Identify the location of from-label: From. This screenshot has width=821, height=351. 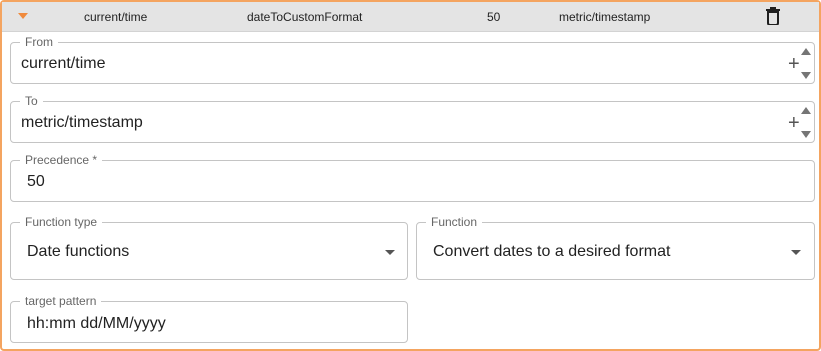
(39, 42).